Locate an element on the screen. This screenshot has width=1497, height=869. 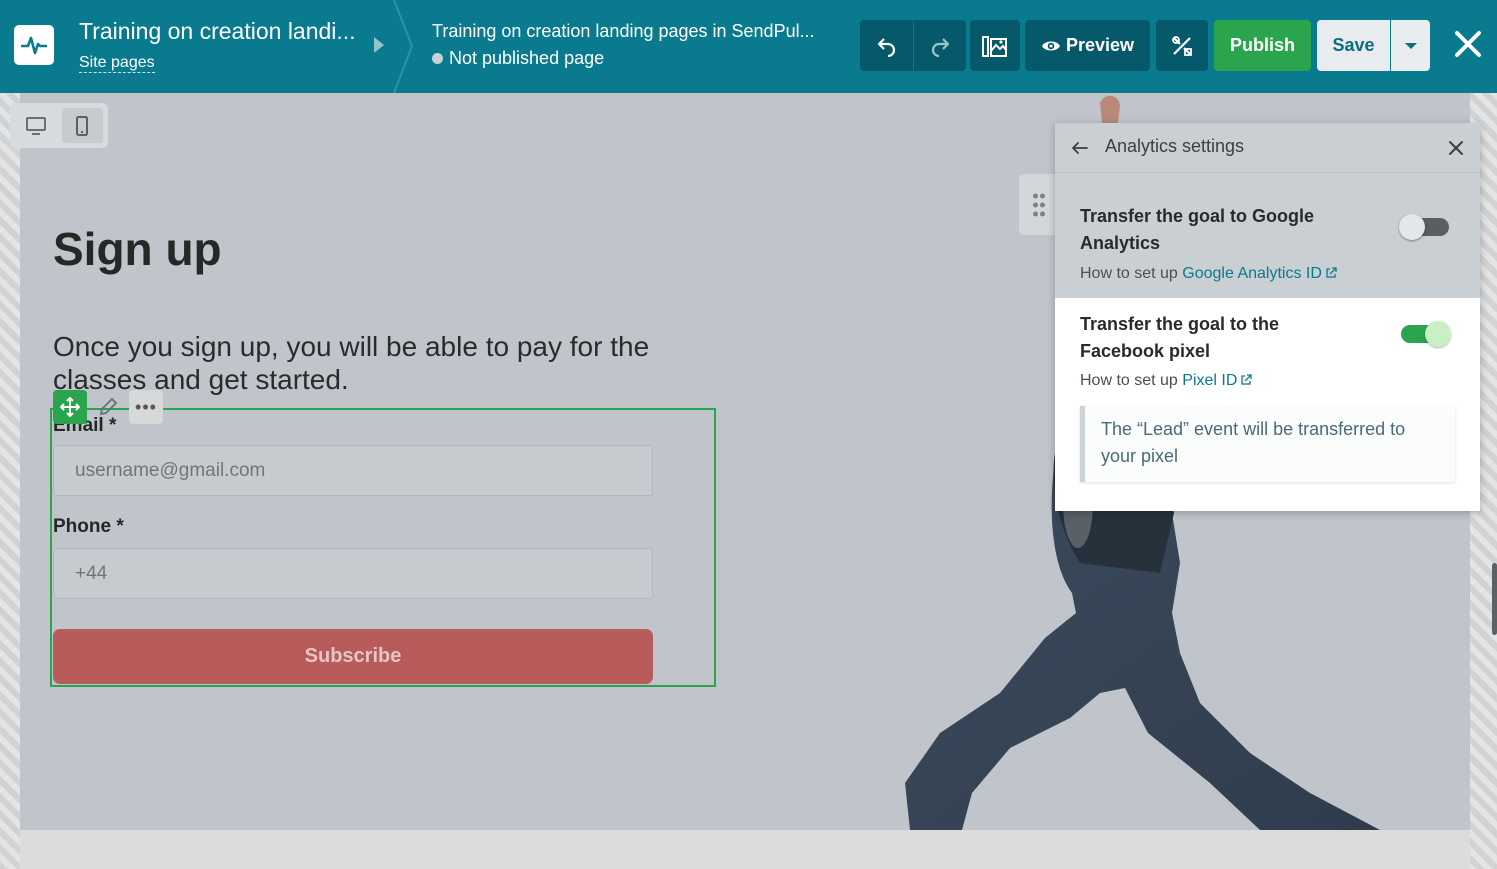
undo-button is located at coordinates (886, 45).